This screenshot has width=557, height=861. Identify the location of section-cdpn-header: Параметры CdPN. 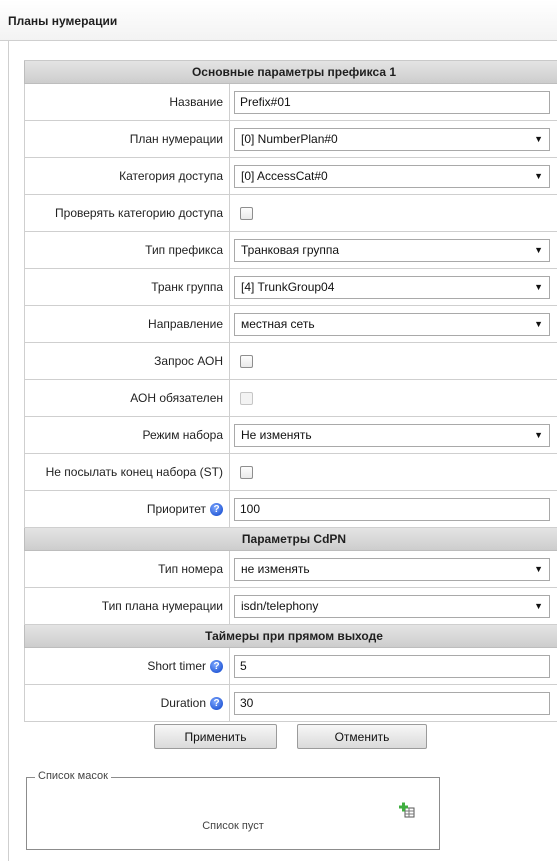
(290, 539).